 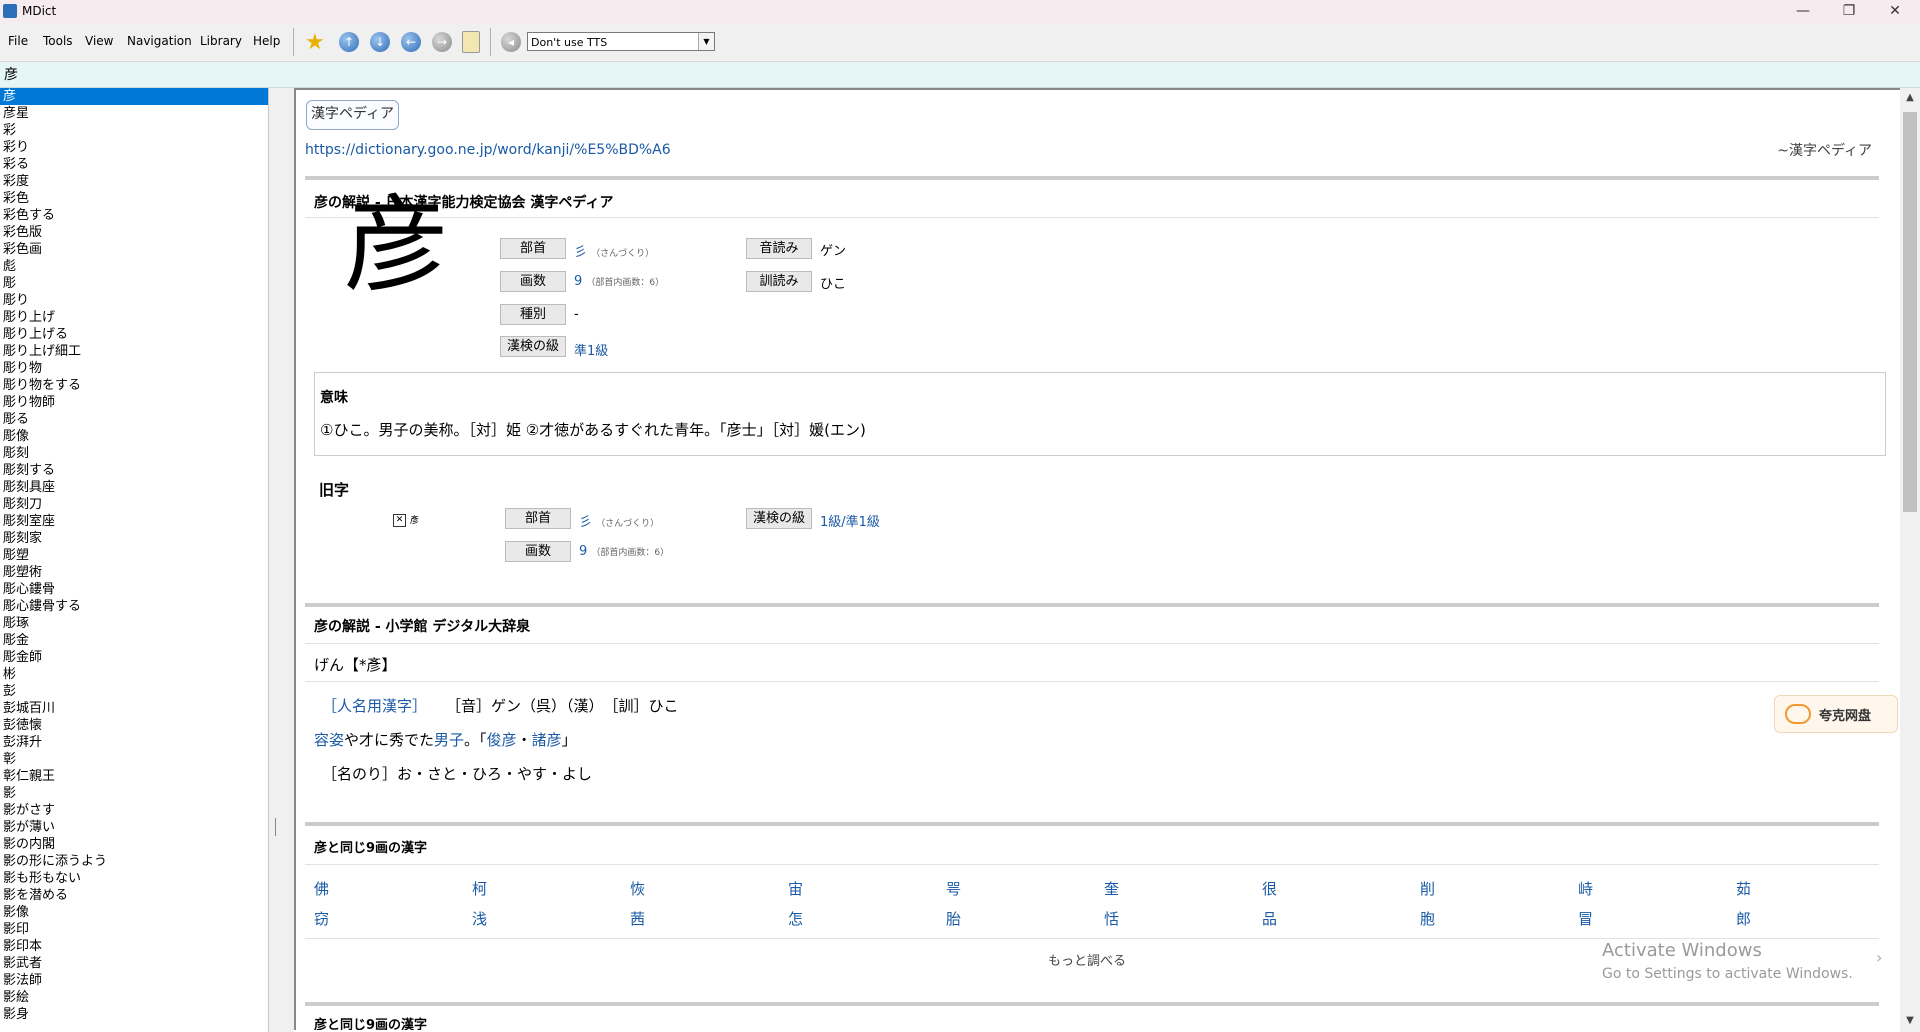 What do you see at coordinates (134, 725) in the screenshot?
I see `list-item: 彭徳懐` at bounding box center [134, 725].